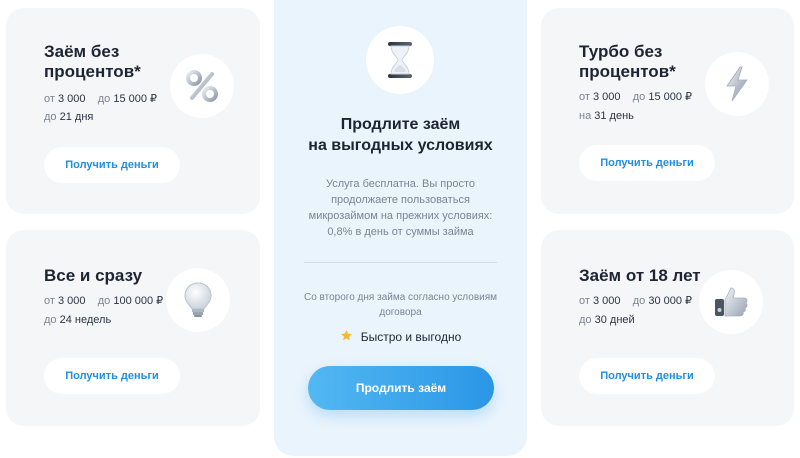 The height and width of the screenshot is (458, 800). I want to click on divider, so click(400, 262).